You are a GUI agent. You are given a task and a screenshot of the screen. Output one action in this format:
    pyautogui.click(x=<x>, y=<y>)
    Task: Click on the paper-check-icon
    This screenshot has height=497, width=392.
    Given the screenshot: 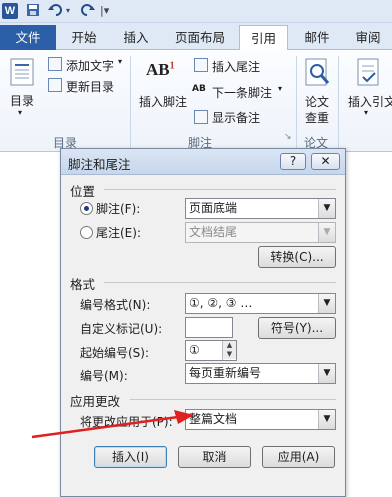 What is the action you would take?
    pyautogui.click(x=318, y=74)
    